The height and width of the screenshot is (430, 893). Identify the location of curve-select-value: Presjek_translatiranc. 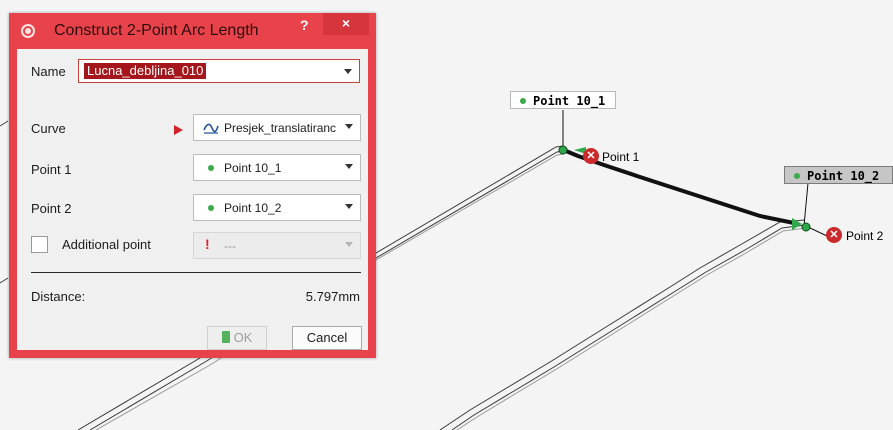
(280, 128).